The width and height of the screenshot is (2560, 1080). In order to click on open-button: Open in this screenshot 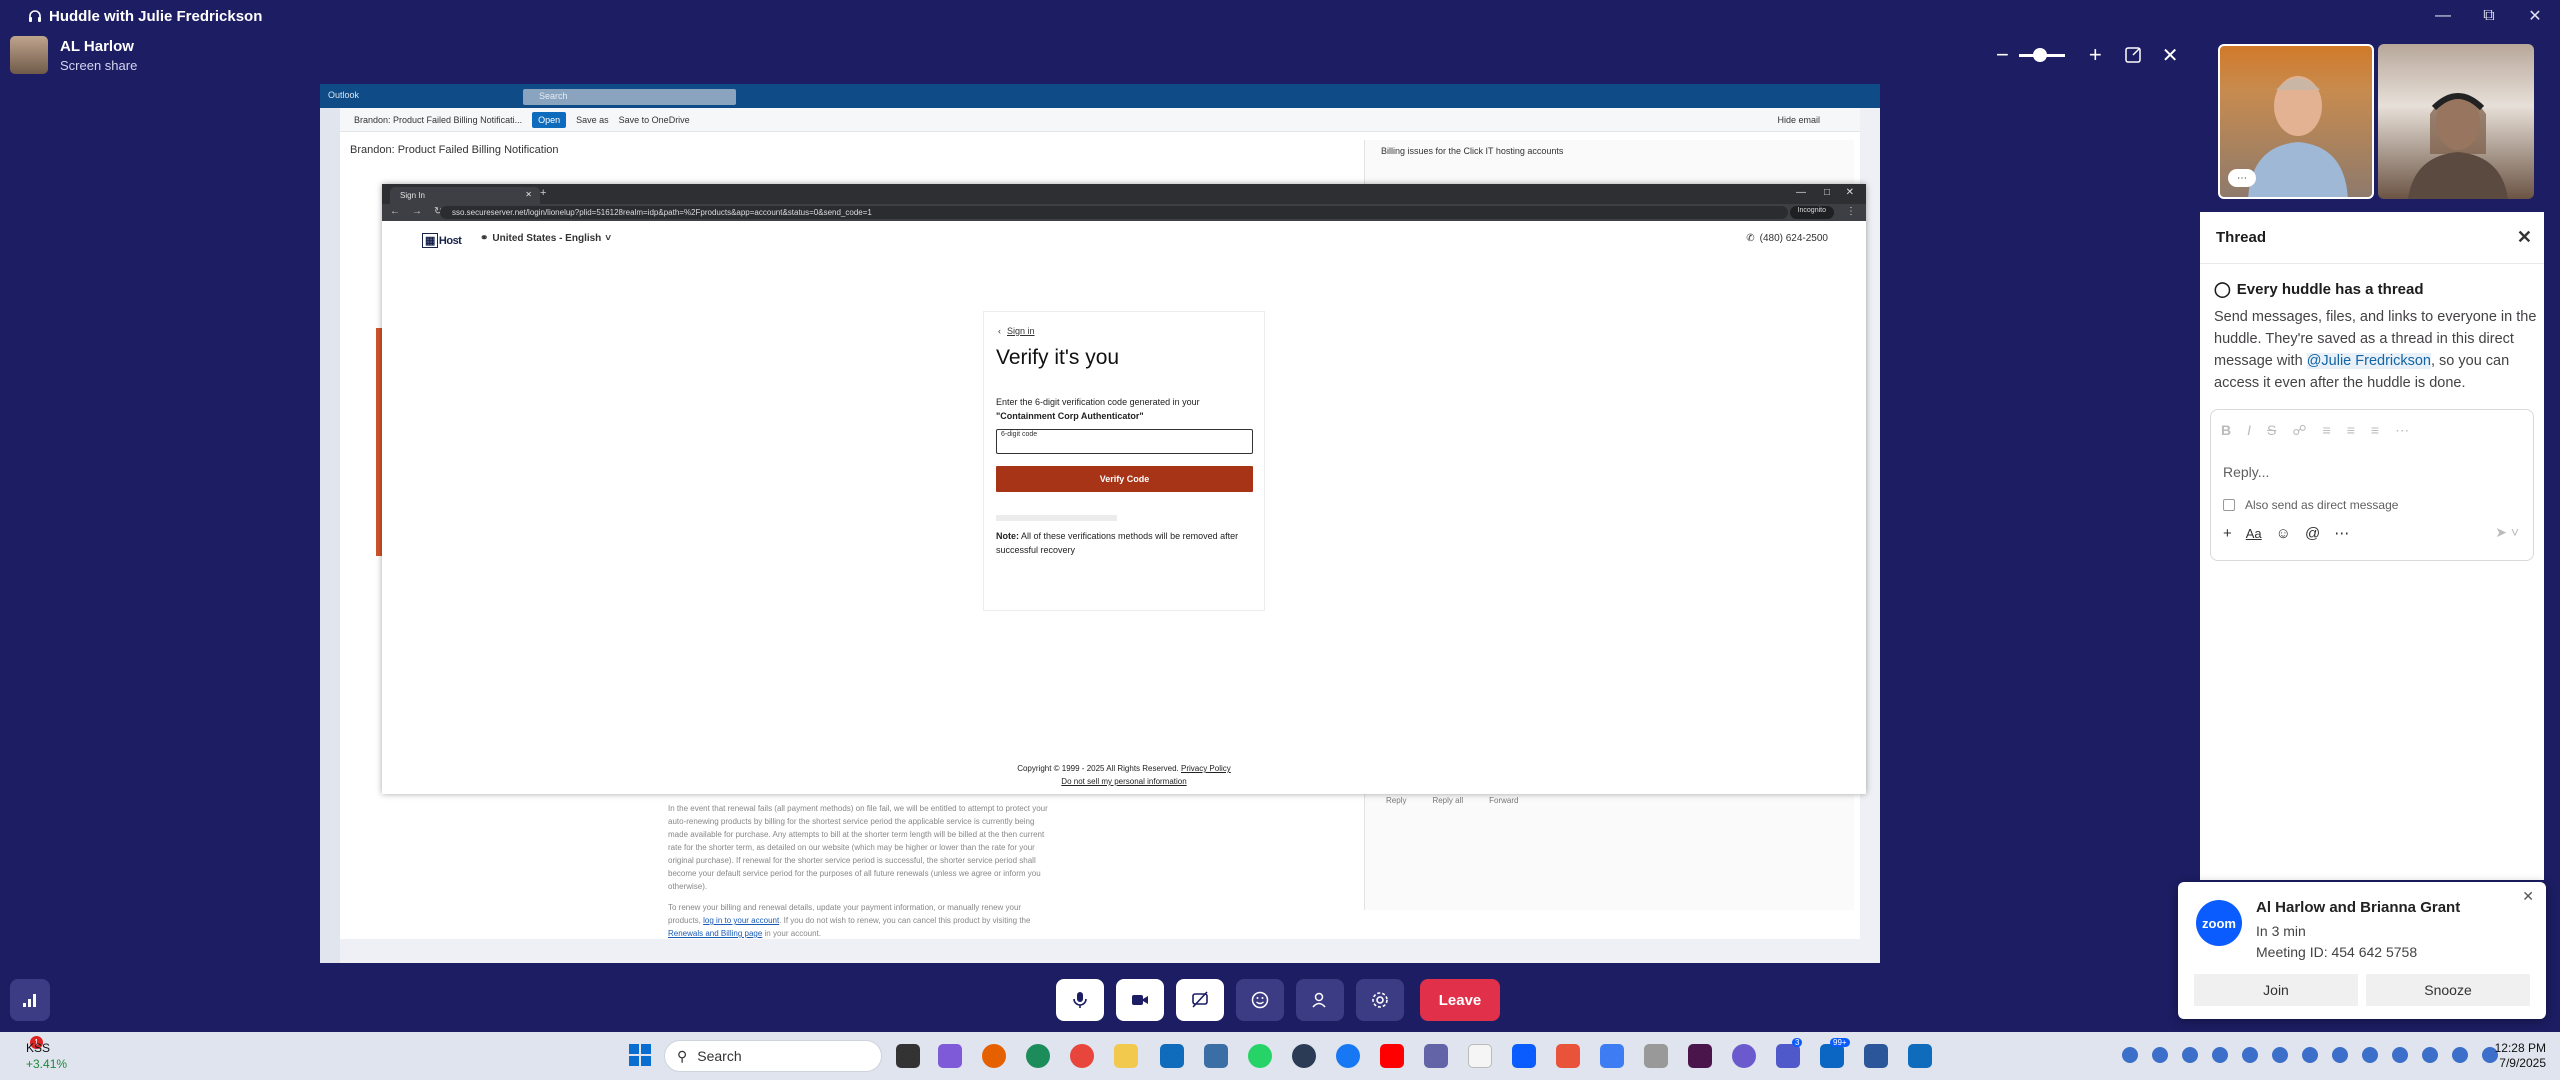, I will do `click(549, 119)`.